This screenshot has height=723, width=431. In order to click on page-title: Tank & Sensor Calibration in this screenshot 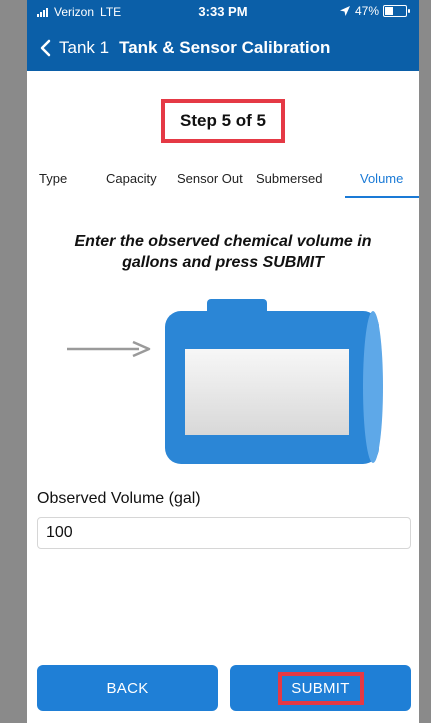, I will do `click(225, 47)`.